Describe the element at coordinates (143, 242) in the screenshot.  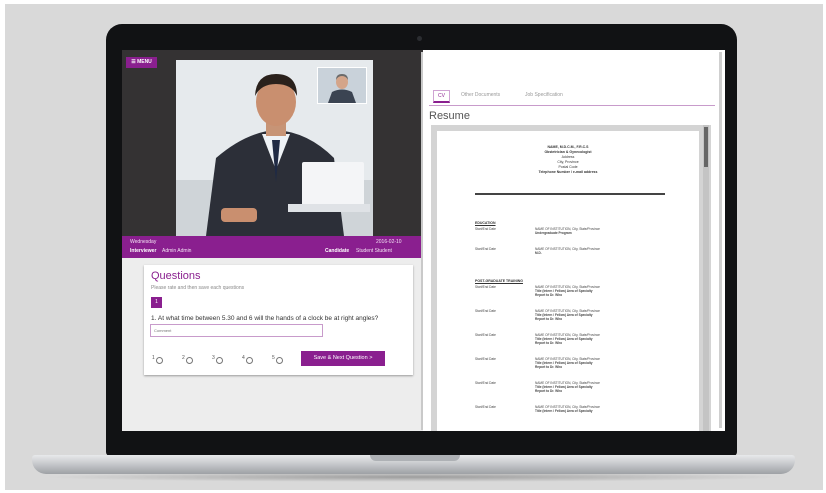
I see `interview-day: Wednesday` at that location.